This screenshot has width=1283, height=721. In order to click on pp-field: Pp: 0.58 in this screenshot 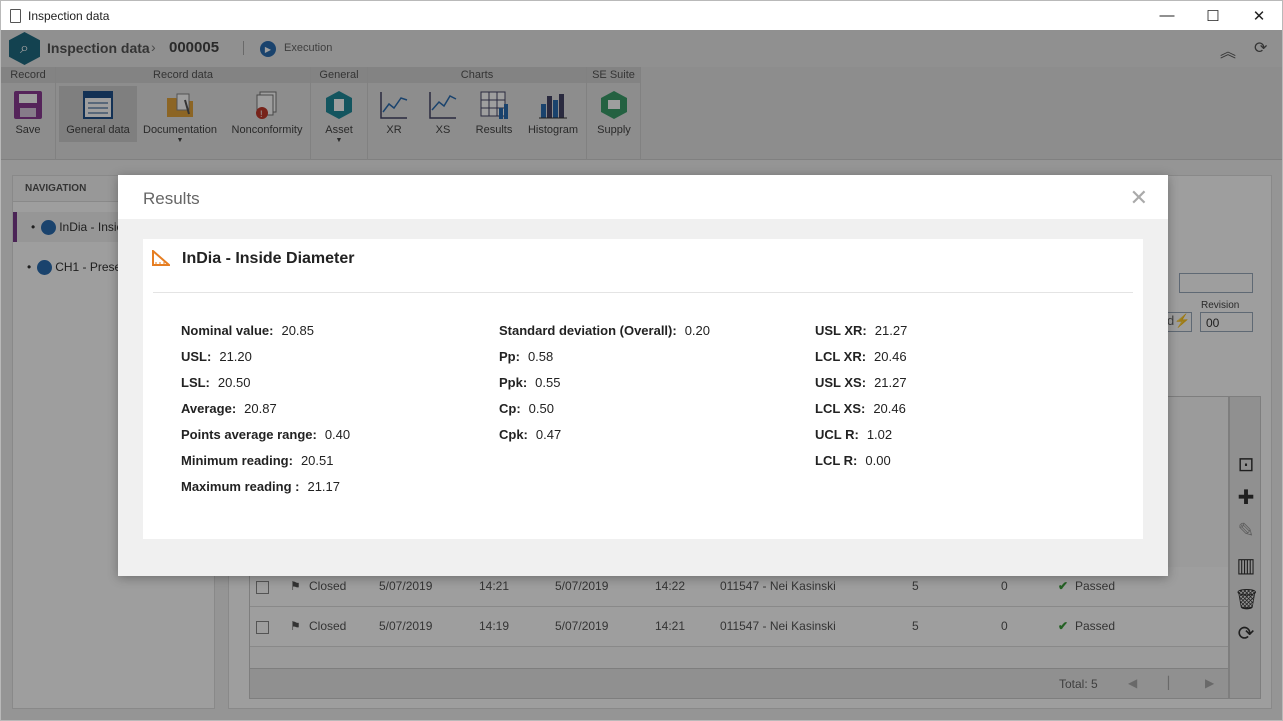, I will do `click(526, 356)`.